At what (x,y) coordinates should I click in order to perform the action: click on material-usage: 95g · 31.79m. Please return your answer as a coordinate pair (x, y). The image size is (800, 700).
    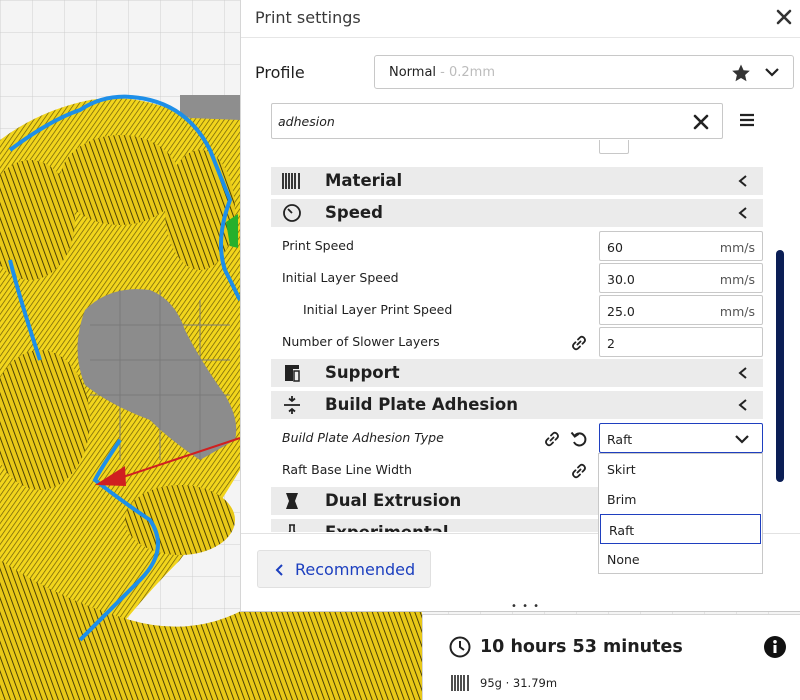
    Looking at the image, I should click on (519, 683).